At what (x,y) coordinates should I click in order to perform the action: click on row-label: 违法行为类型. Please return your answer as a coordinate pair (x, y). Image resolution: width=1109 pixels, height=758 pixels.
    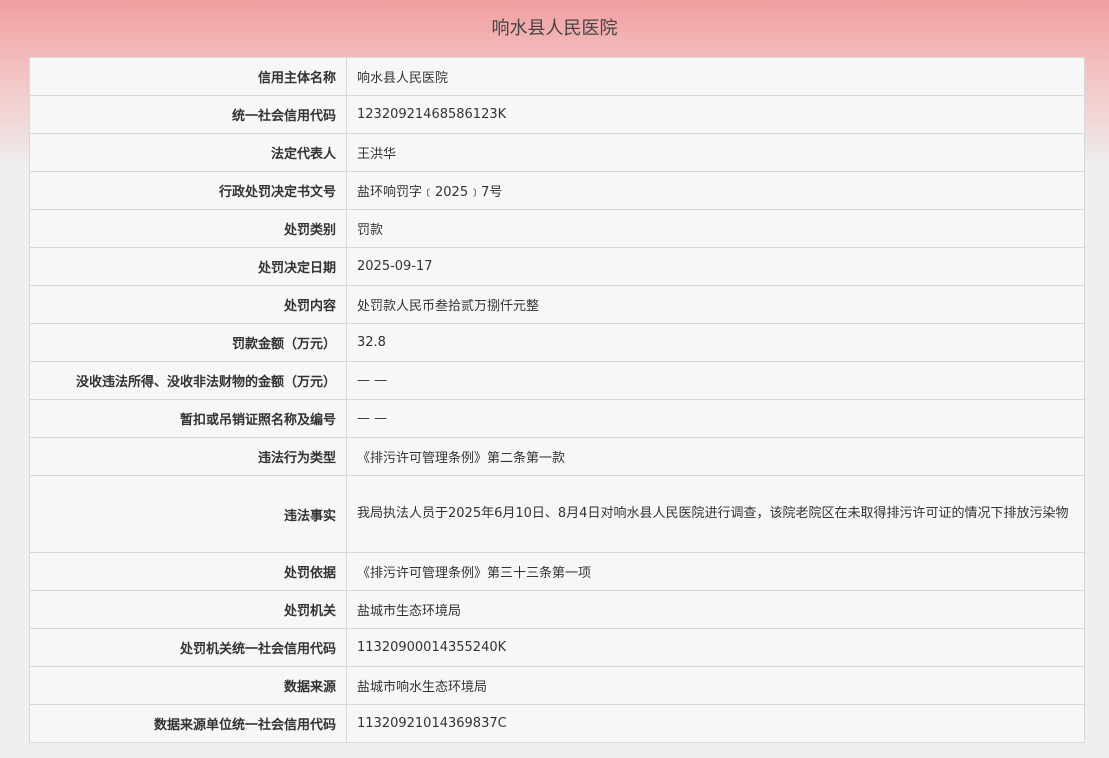
    Looking at the image, I should click on (188, 456).